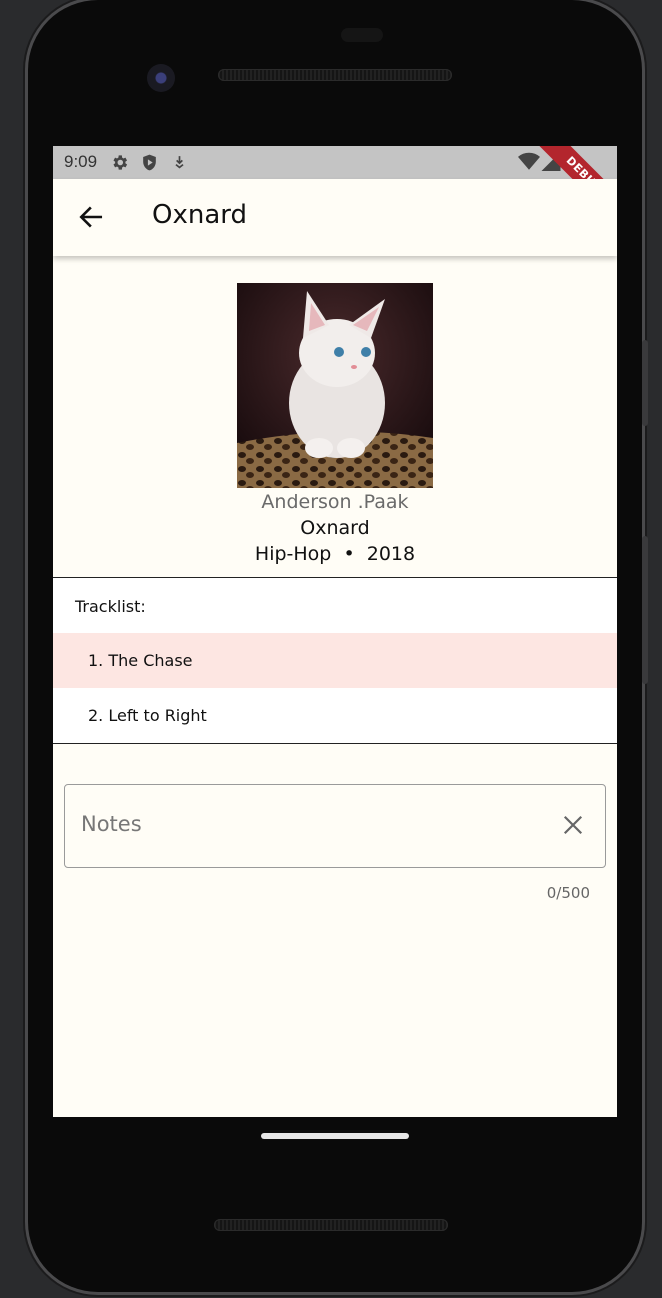  I want to click on artist-name: Anderson .Paak, so click(335, 502).